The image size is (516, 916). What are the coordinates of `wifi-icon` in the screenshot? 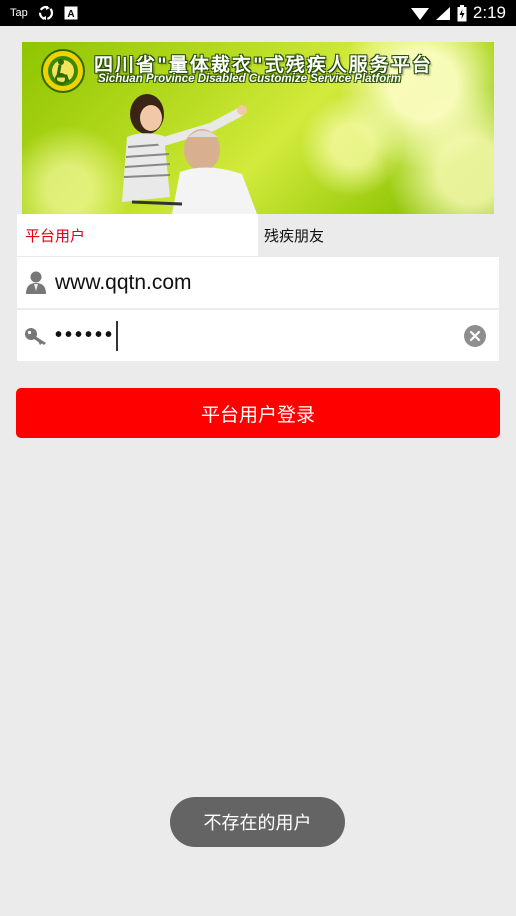 It's located at (419, 13).